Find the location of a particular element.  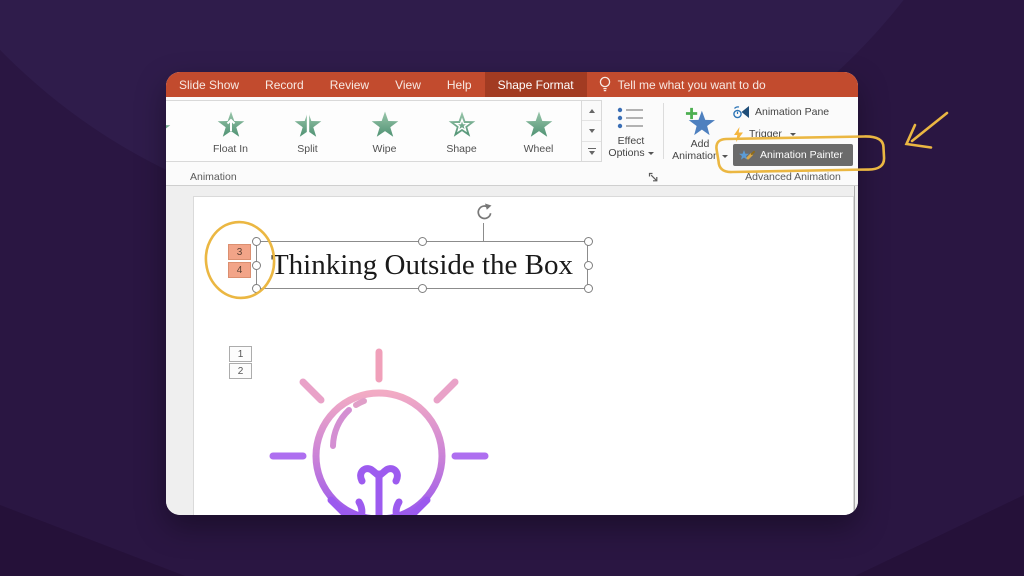

shape-star-icon is located at coordinates (461, 124).